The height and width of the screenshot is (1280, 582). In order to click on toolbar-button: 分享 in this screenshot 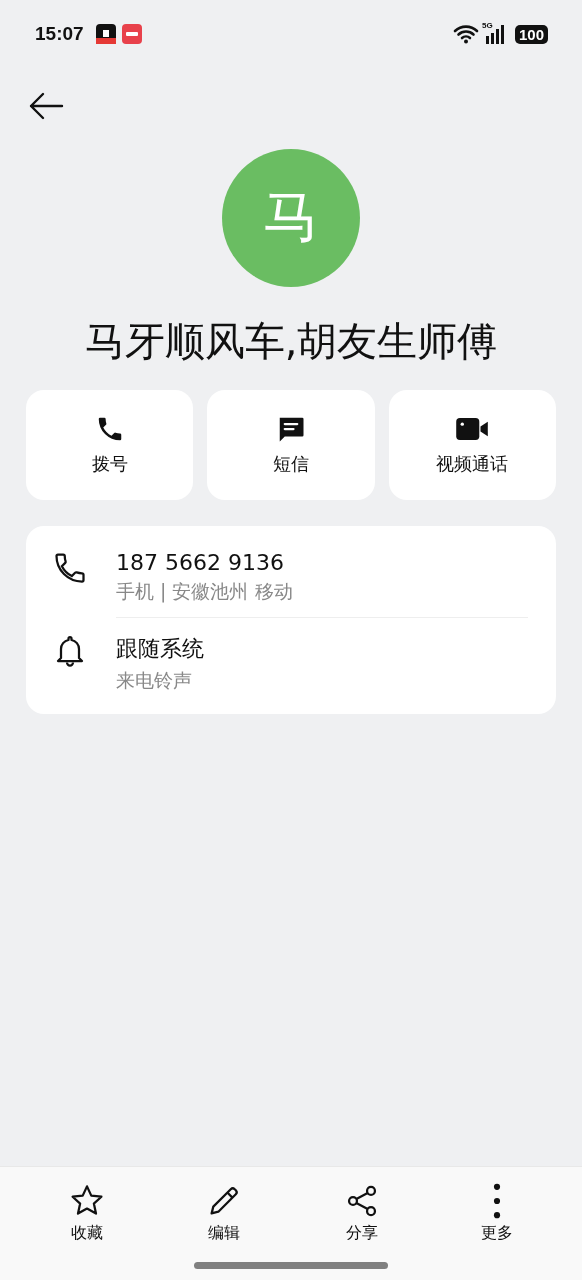, I will do `click(361, 1213)`.